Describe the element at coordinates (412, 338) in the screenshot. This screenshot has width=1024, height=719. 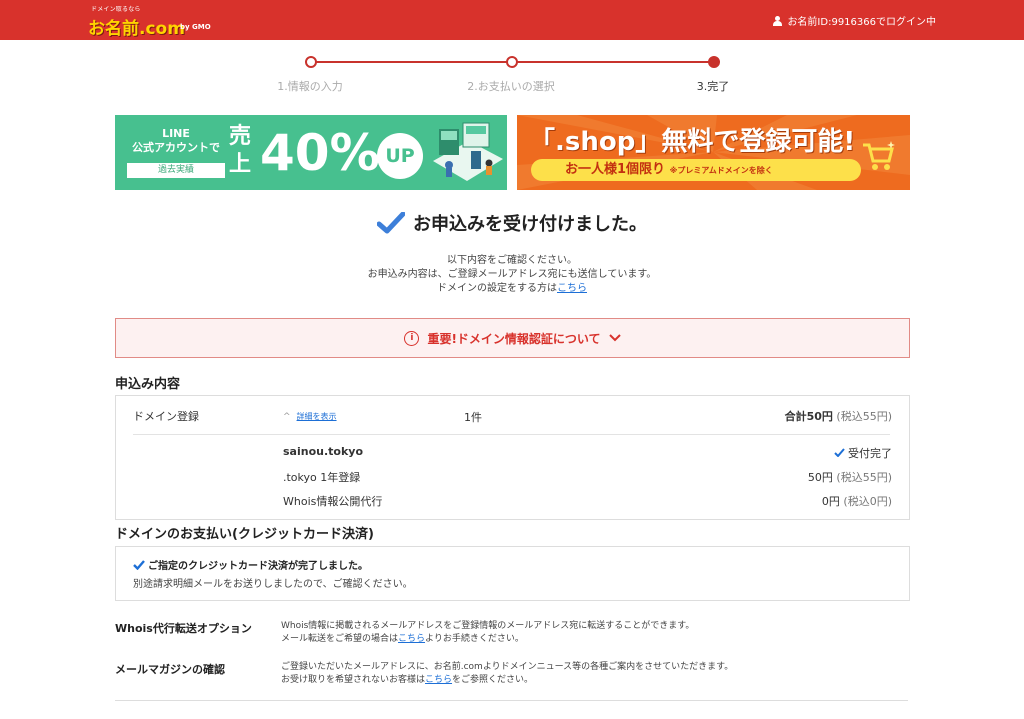
I see `info-icon: i` at that location.